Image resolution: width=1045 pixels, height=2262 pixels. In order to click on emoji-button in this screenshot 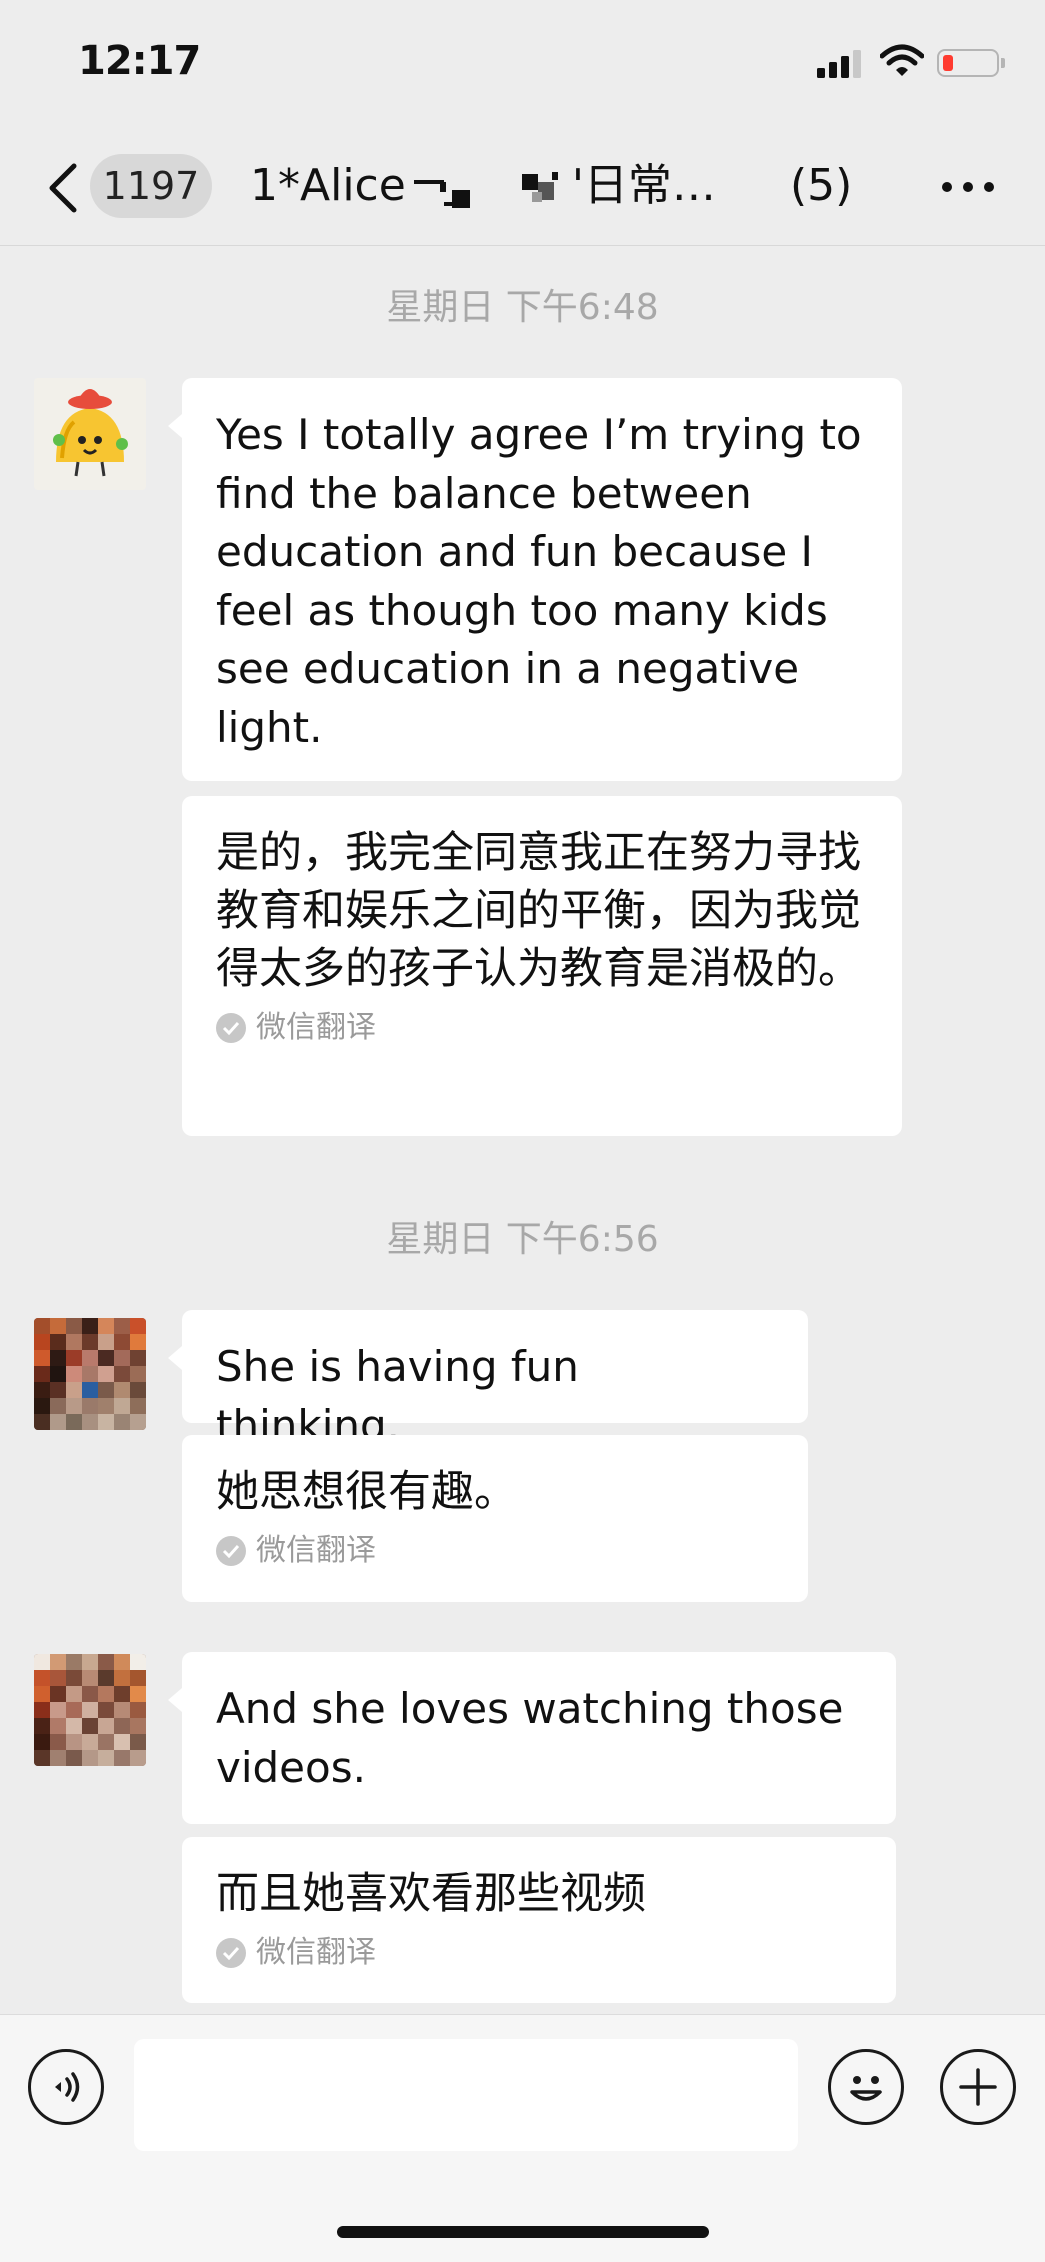, I will do `click(866, 2087)`.